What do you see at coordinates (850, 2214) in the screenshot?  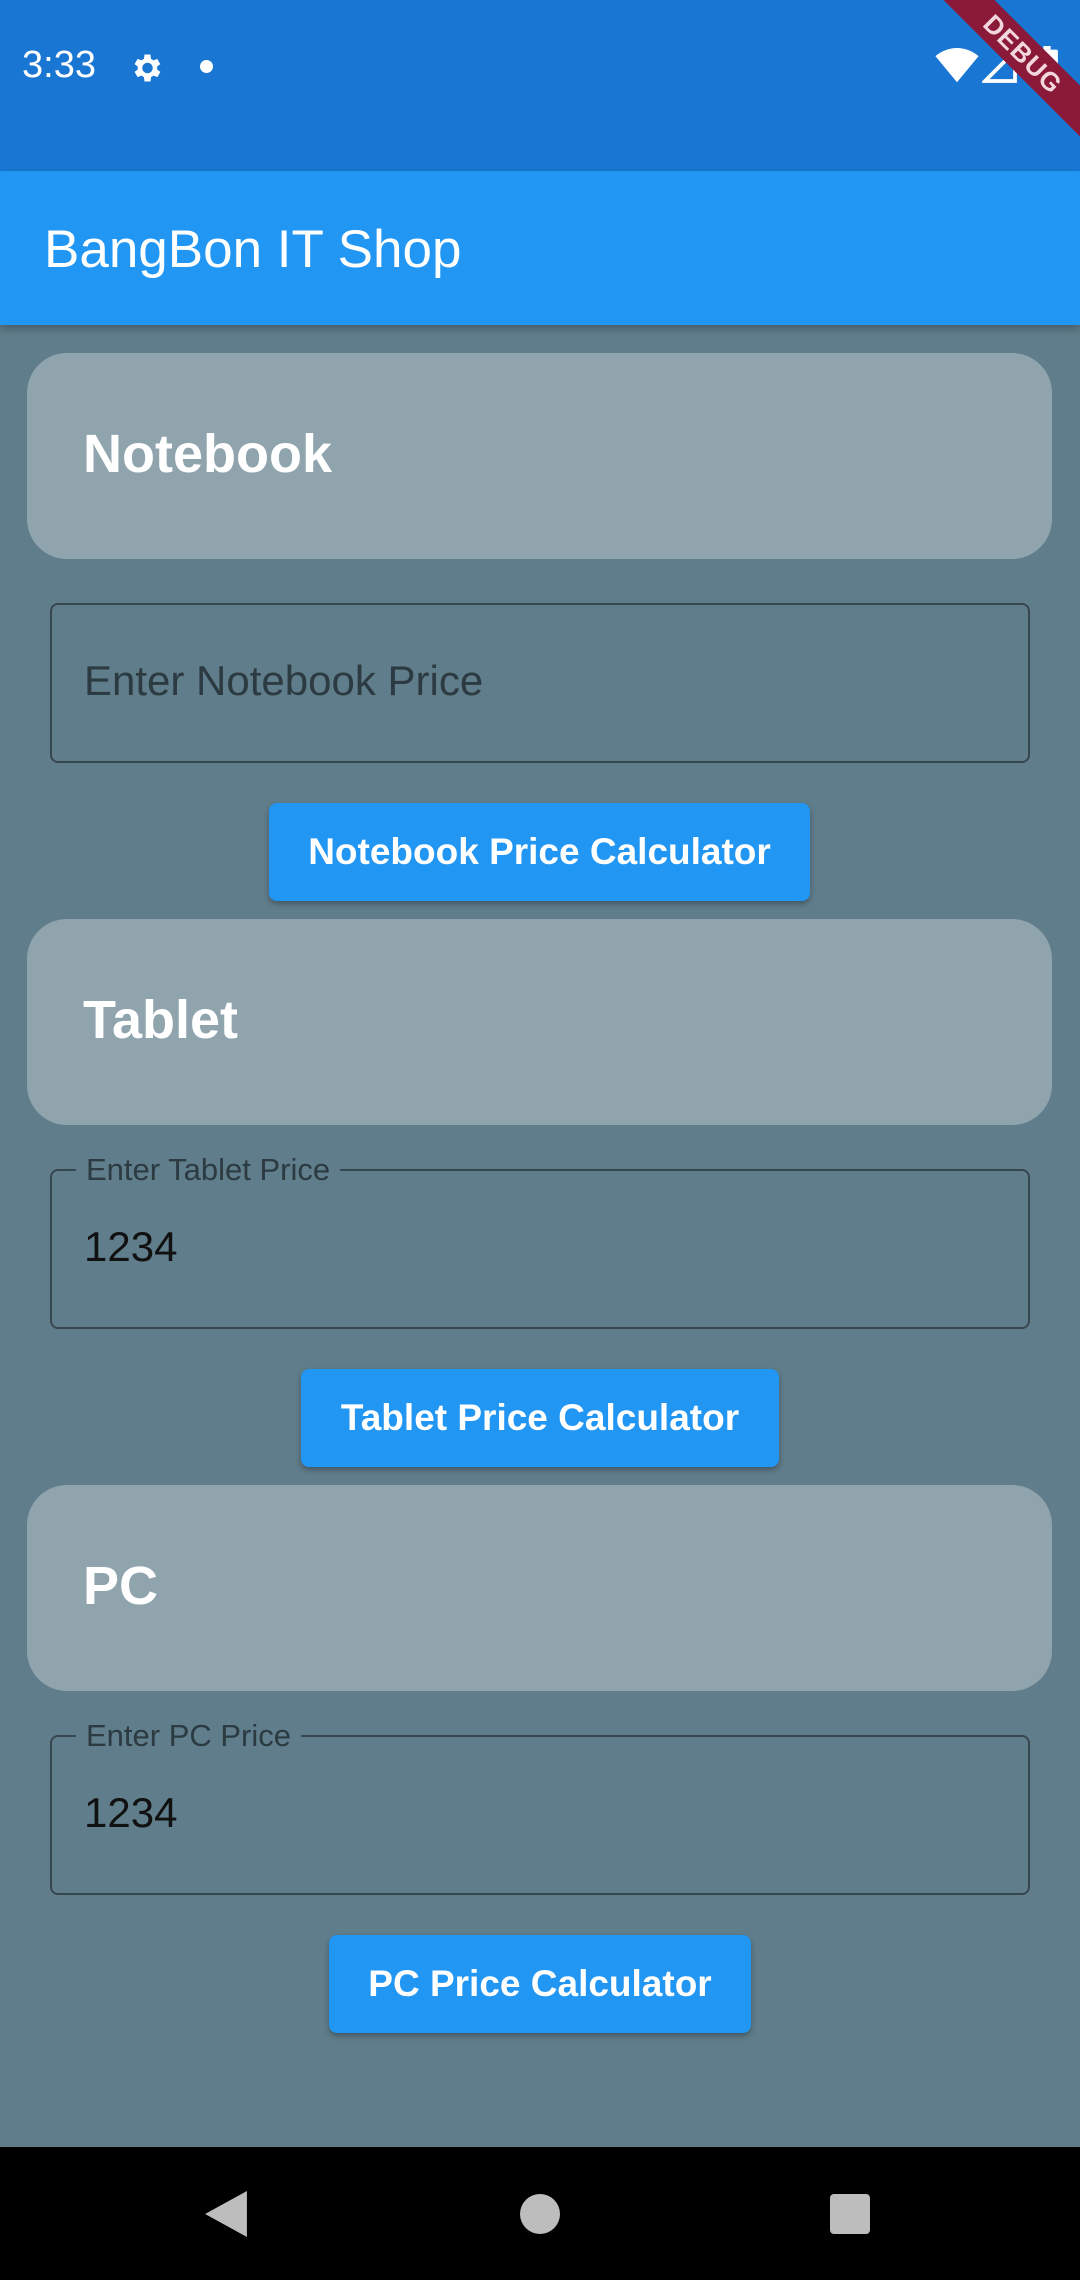 I see `recents-icon` at bounding box center [850, 2214].